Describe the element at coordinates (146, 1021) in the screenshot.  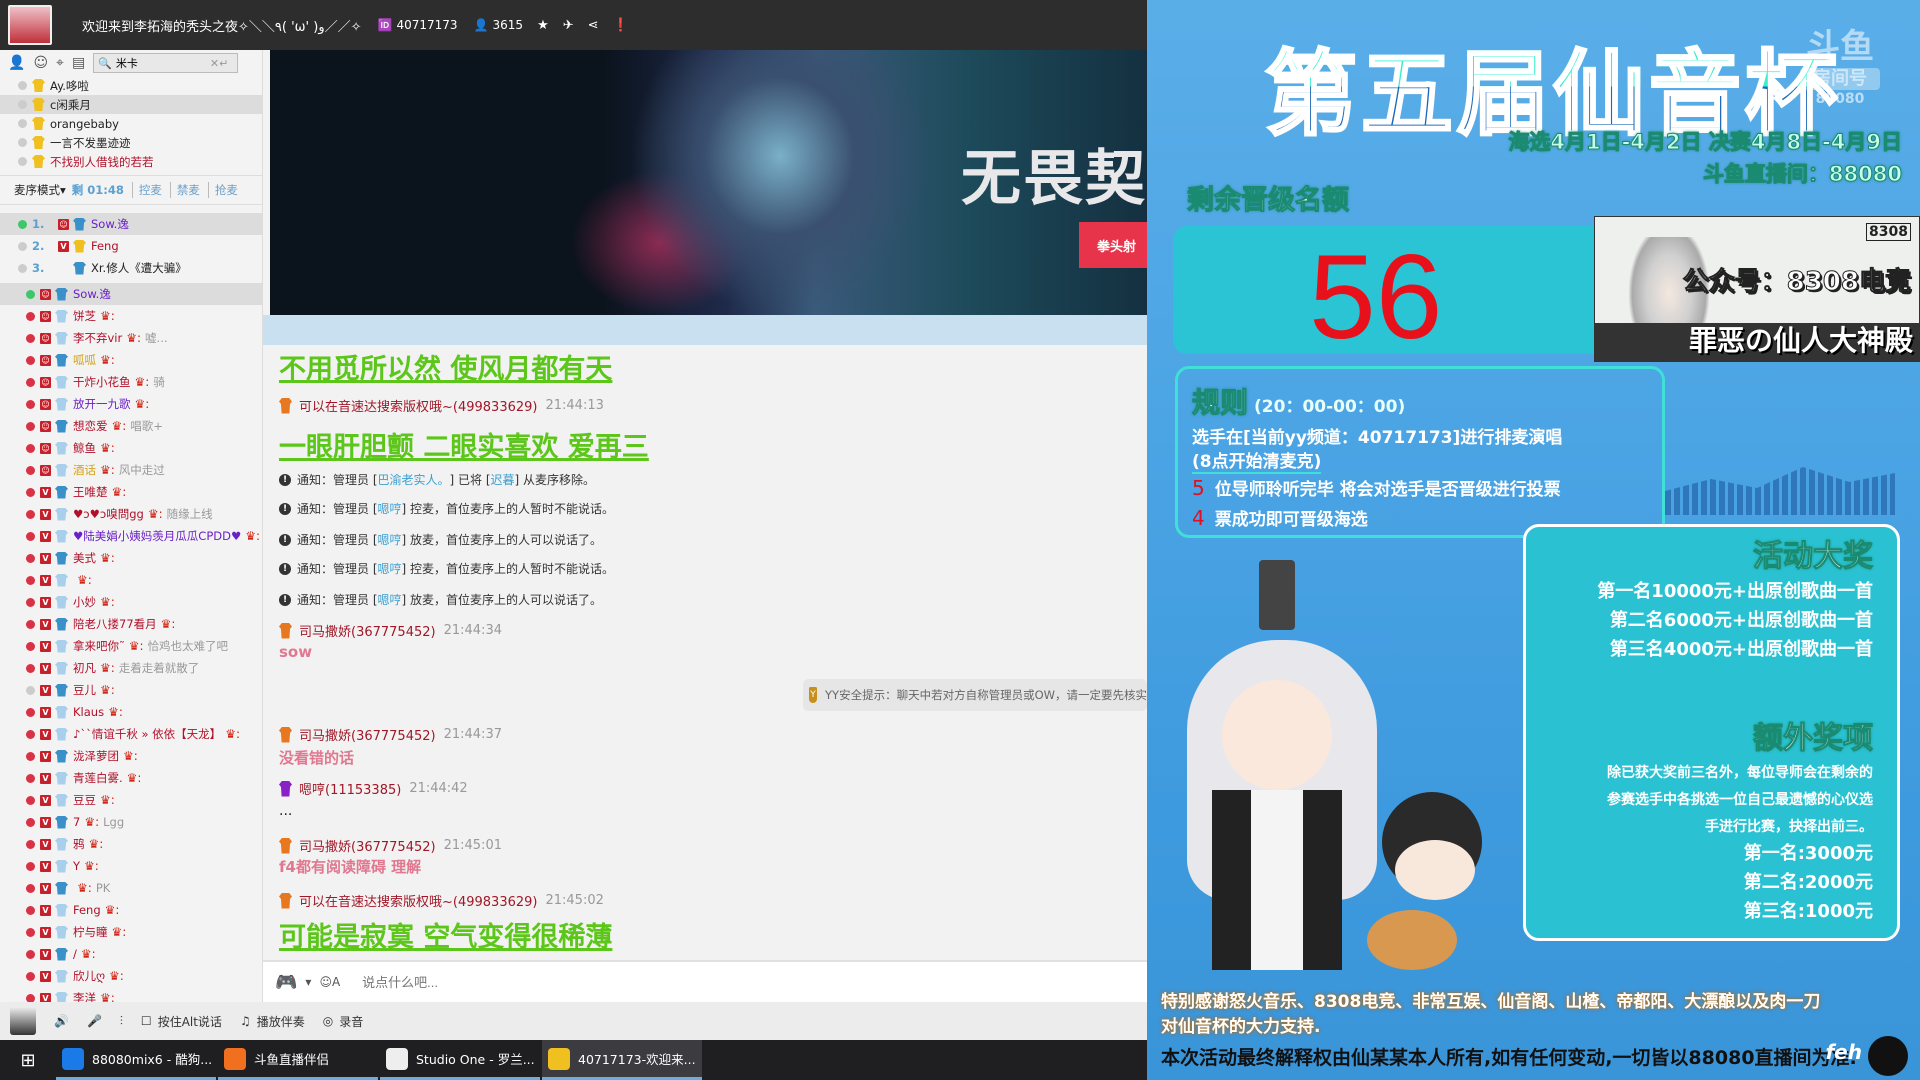
I see `checkbox-icon: ☐` at that location.